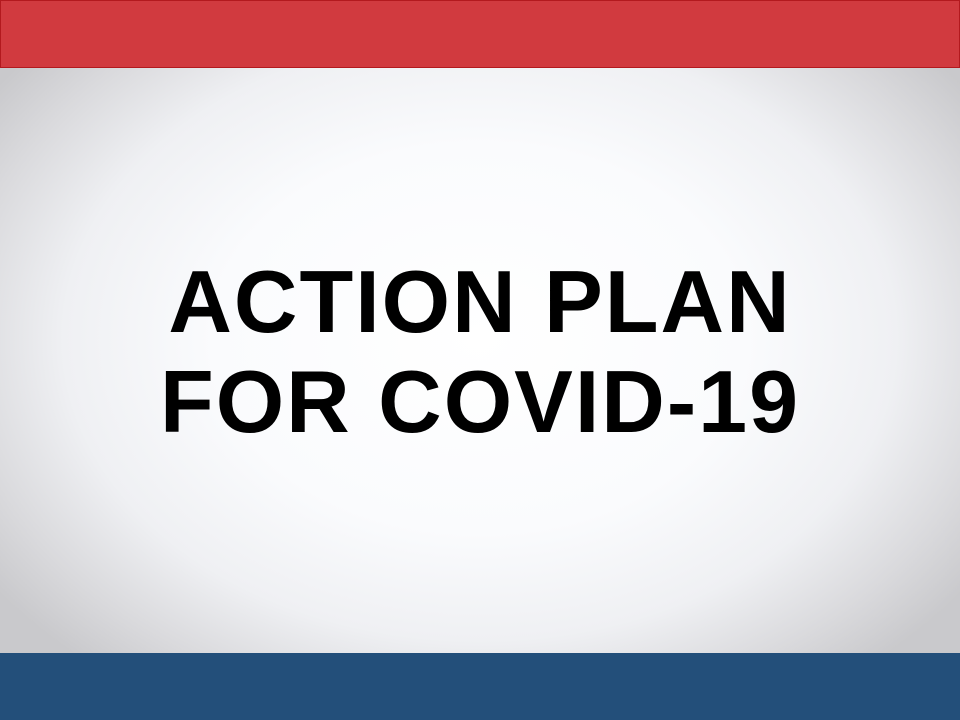  I want to click on title-line-2: FOR COVID-19, so click(480, 401).